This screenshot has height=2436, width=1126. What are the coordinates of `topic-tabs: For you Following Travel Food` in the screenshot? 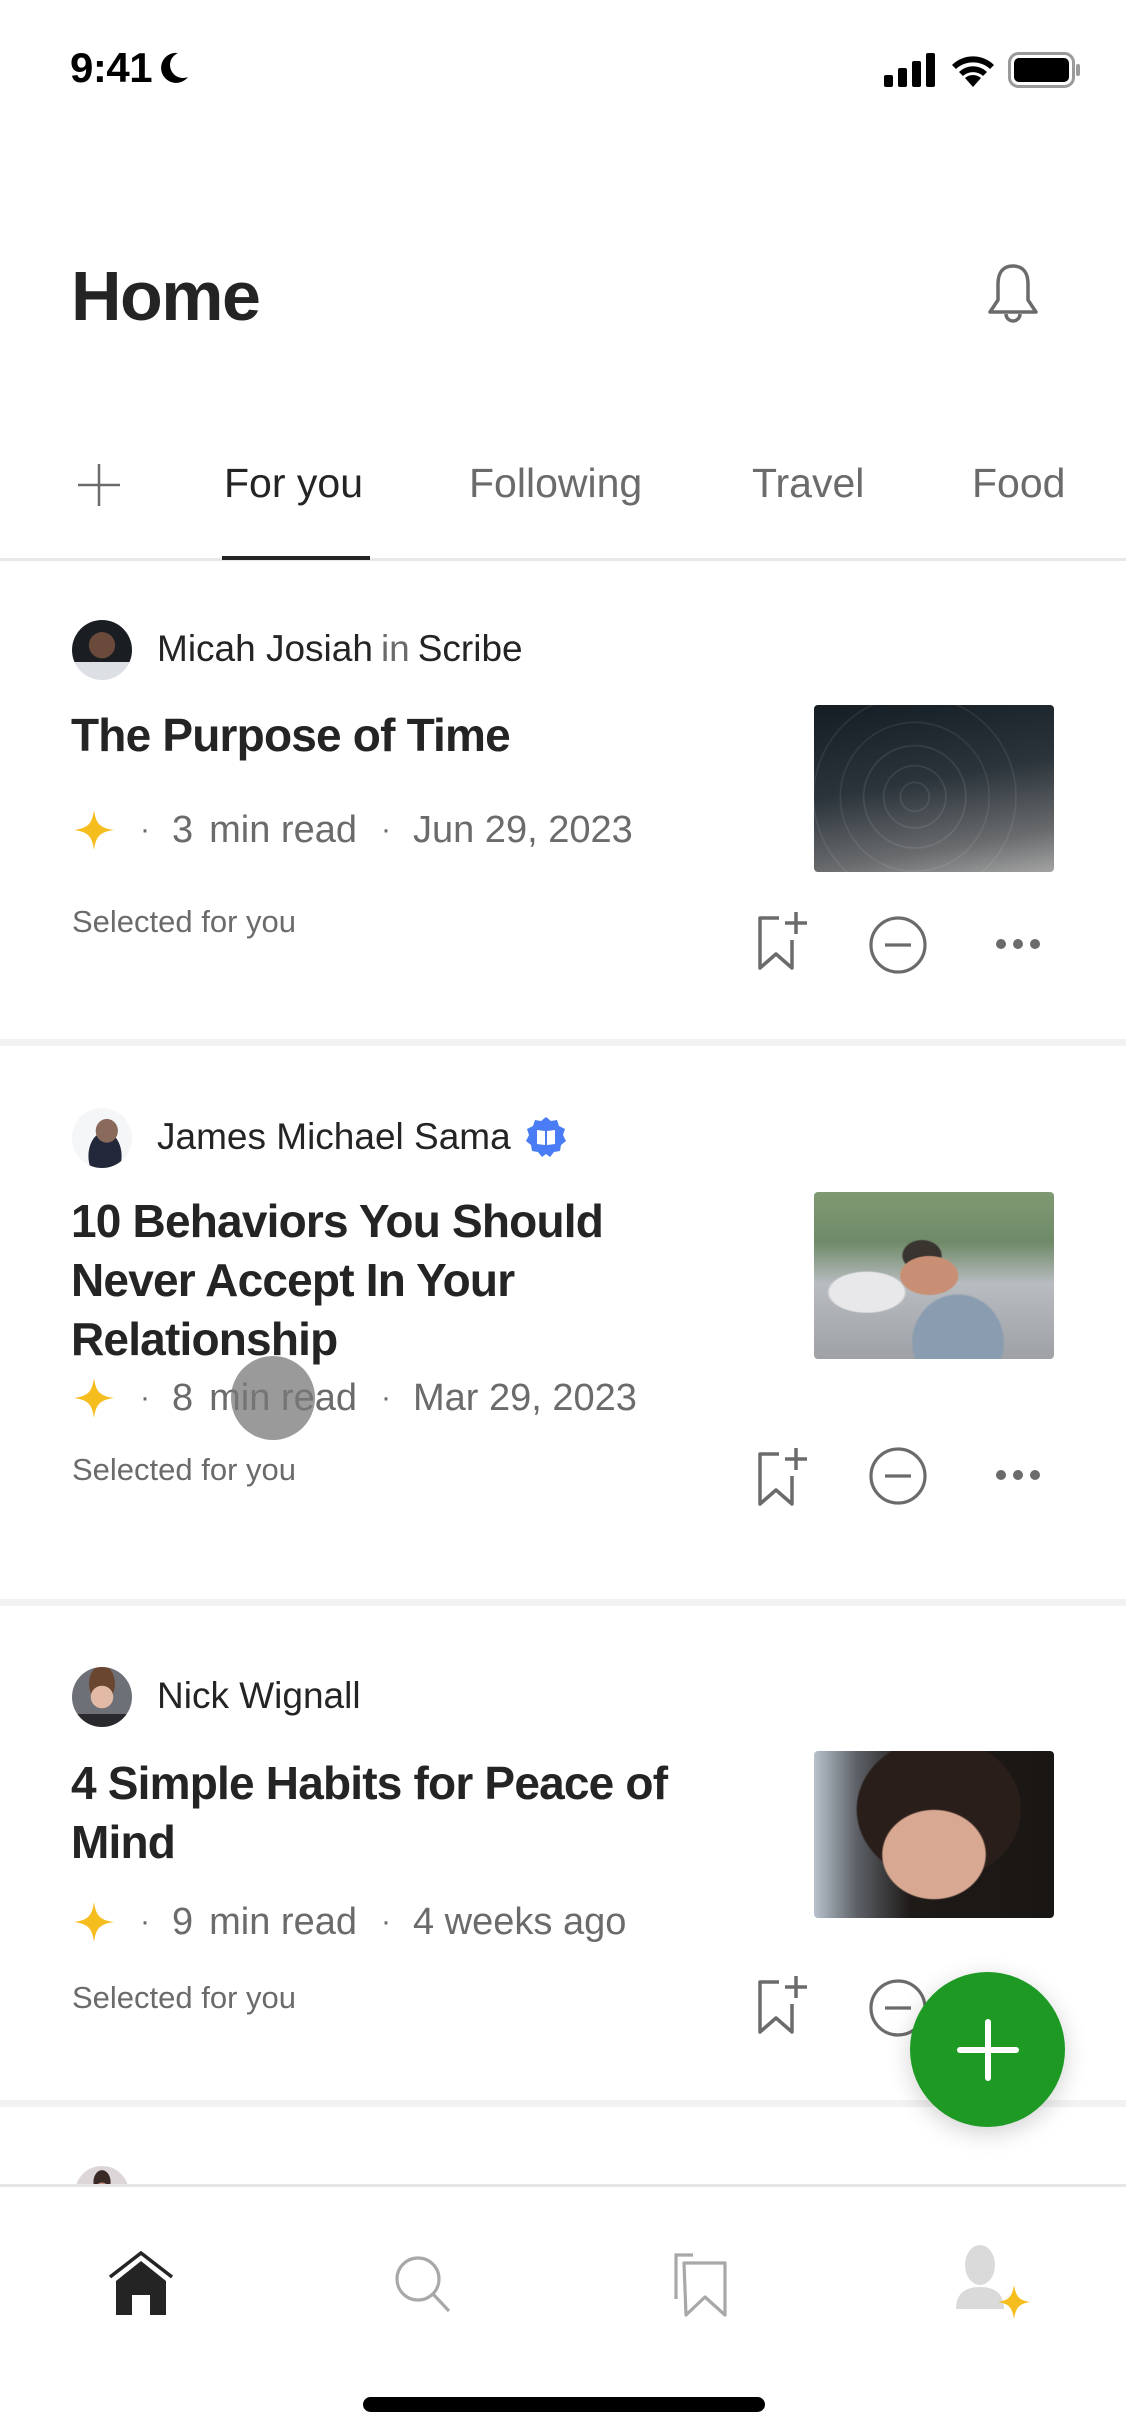 It's located at (563, 500).